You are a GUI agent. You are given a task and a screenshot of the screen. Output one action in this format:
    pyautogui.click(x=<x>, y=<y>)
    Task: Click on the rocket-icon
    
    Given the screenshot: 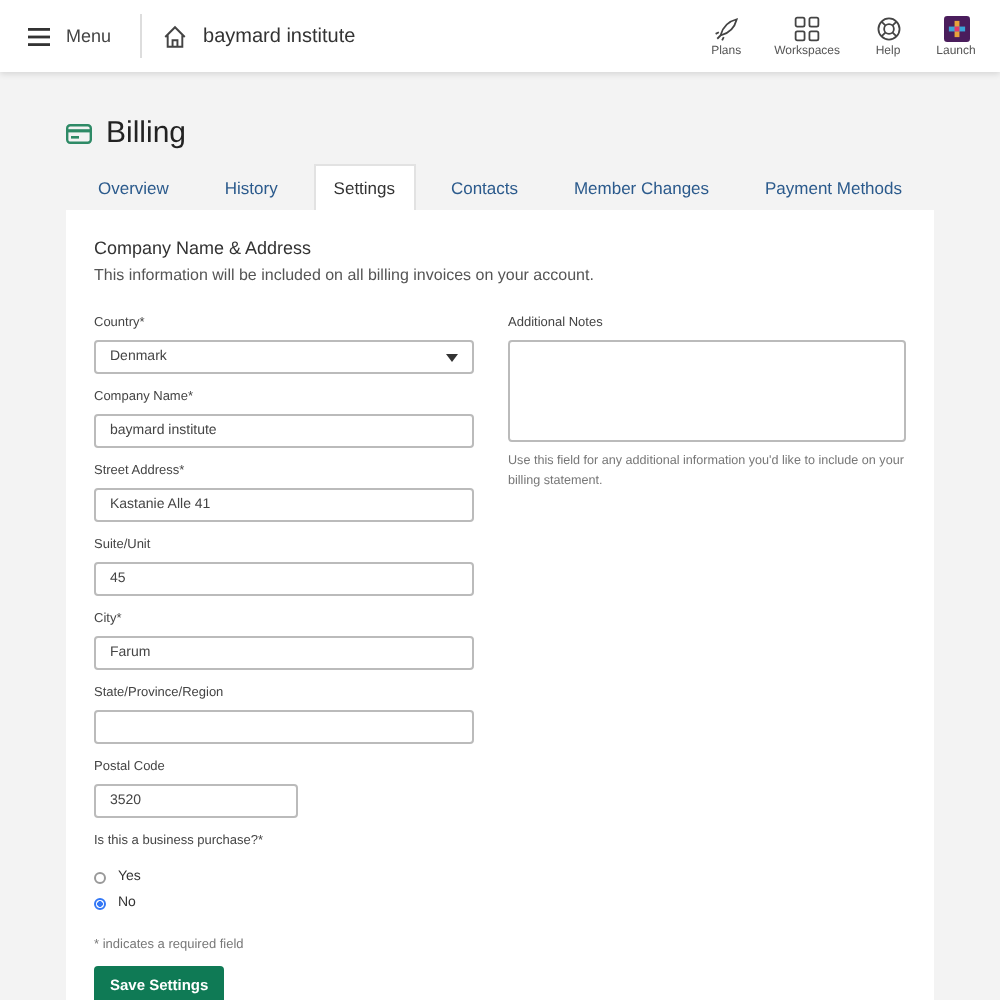 What is the action you would take?
    pyautogui.click(x=726, y=28)
    